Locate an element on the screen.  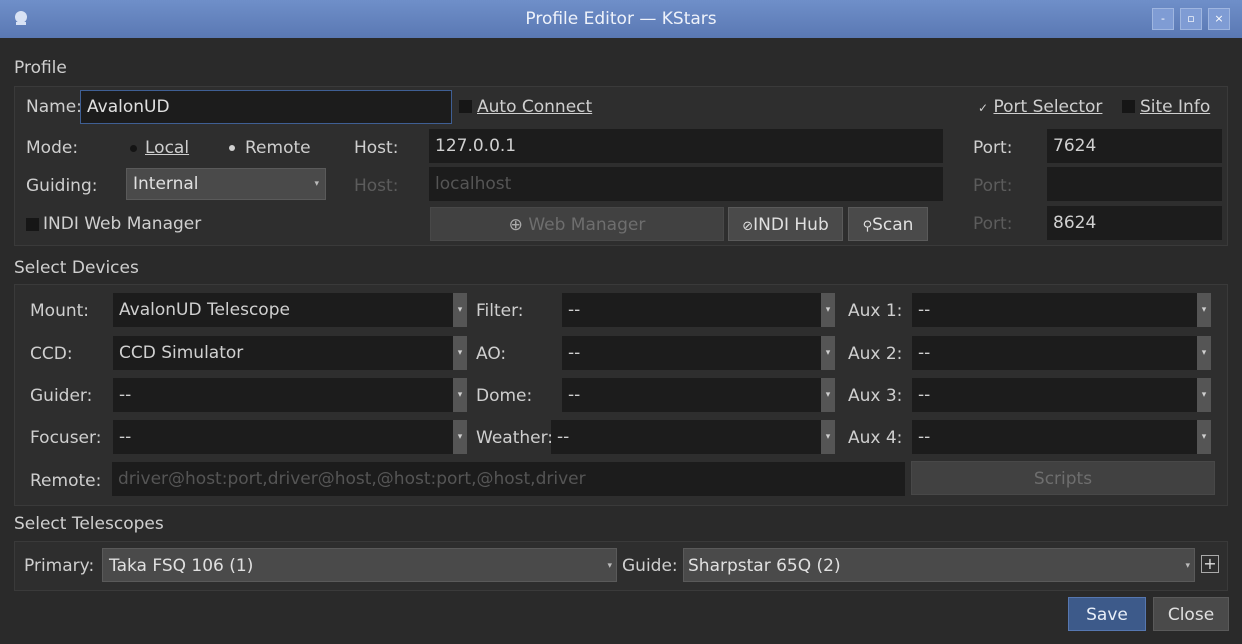
close-button: Close is located at coordinates (1191, 614).